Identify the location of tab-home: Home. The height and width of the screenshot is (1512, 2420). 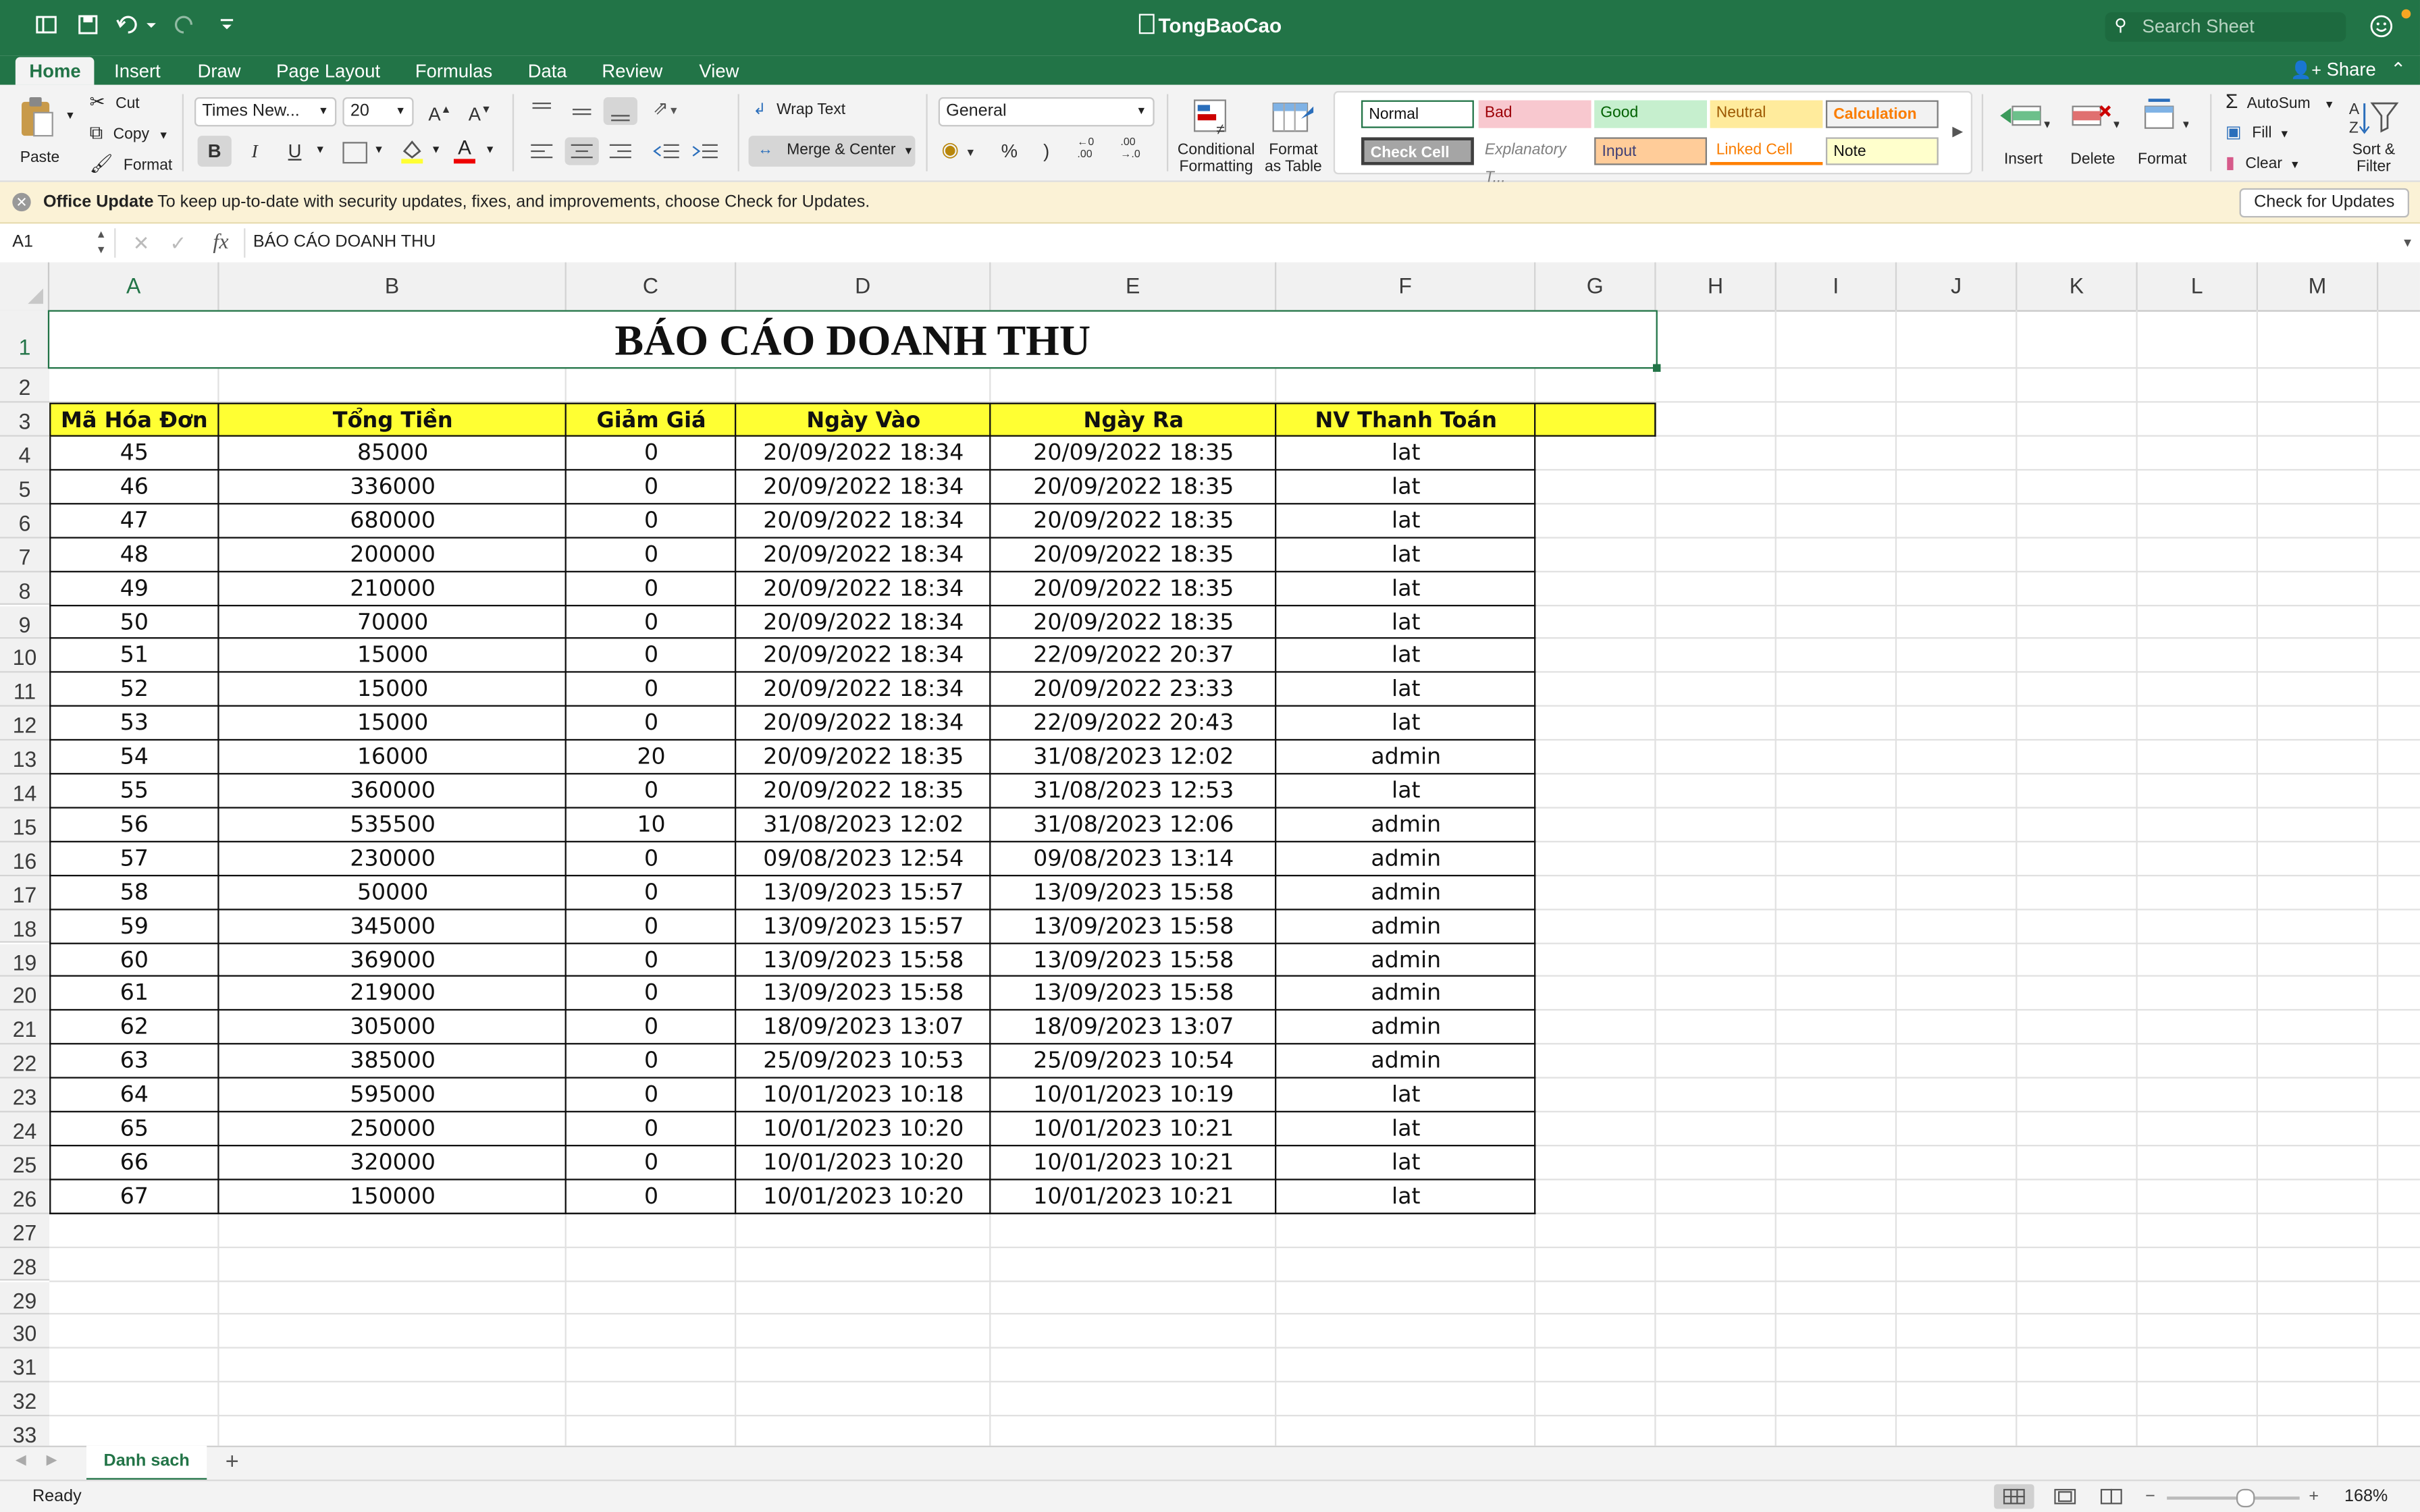
(55, 71).